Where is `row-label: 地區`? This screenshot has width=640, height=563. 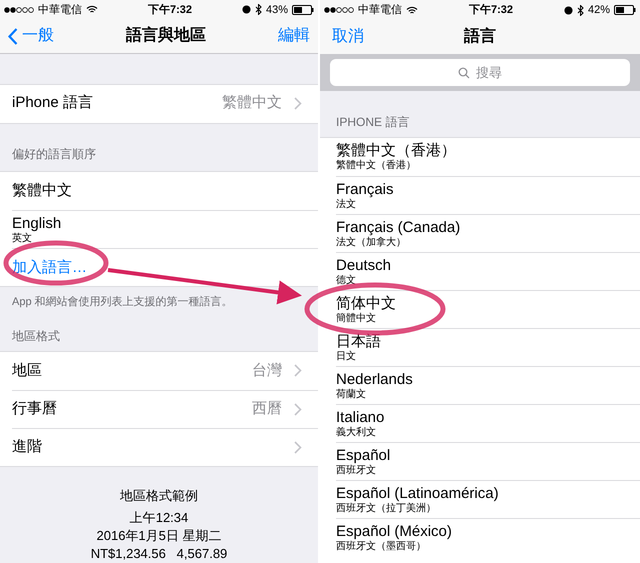 row-label: 地區 is located at coordinates (27, 370).